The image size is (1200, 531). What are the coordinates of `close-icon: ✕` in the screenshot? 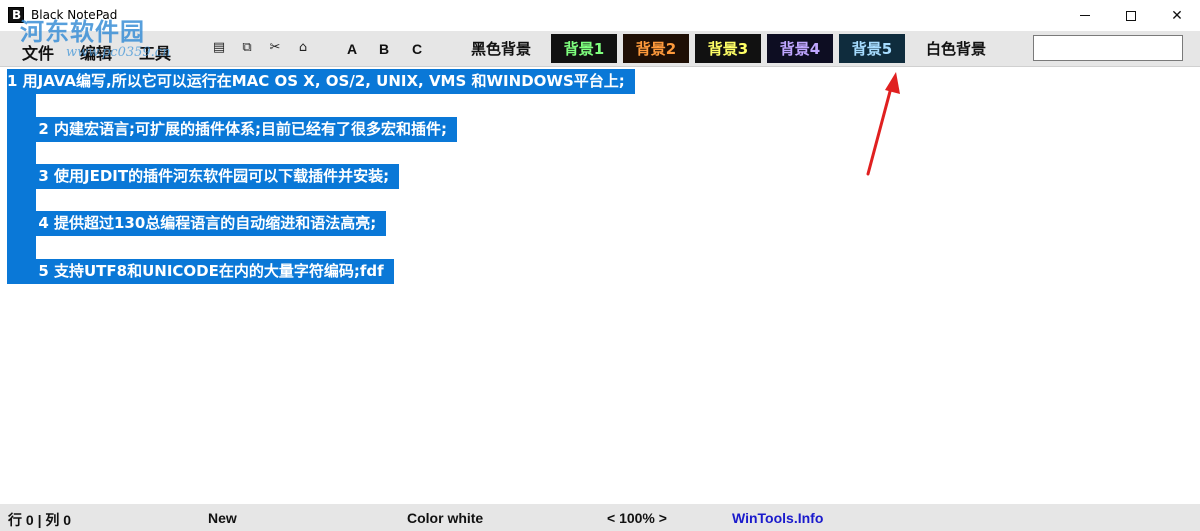 It's located at (1177, 15).